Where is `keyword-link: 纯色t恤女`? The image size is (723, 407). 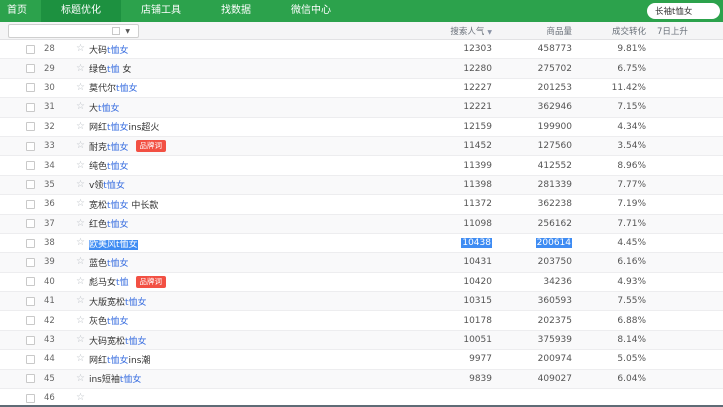
keyword-link: 纯色t恤女 is located at coordinates (109, 165).